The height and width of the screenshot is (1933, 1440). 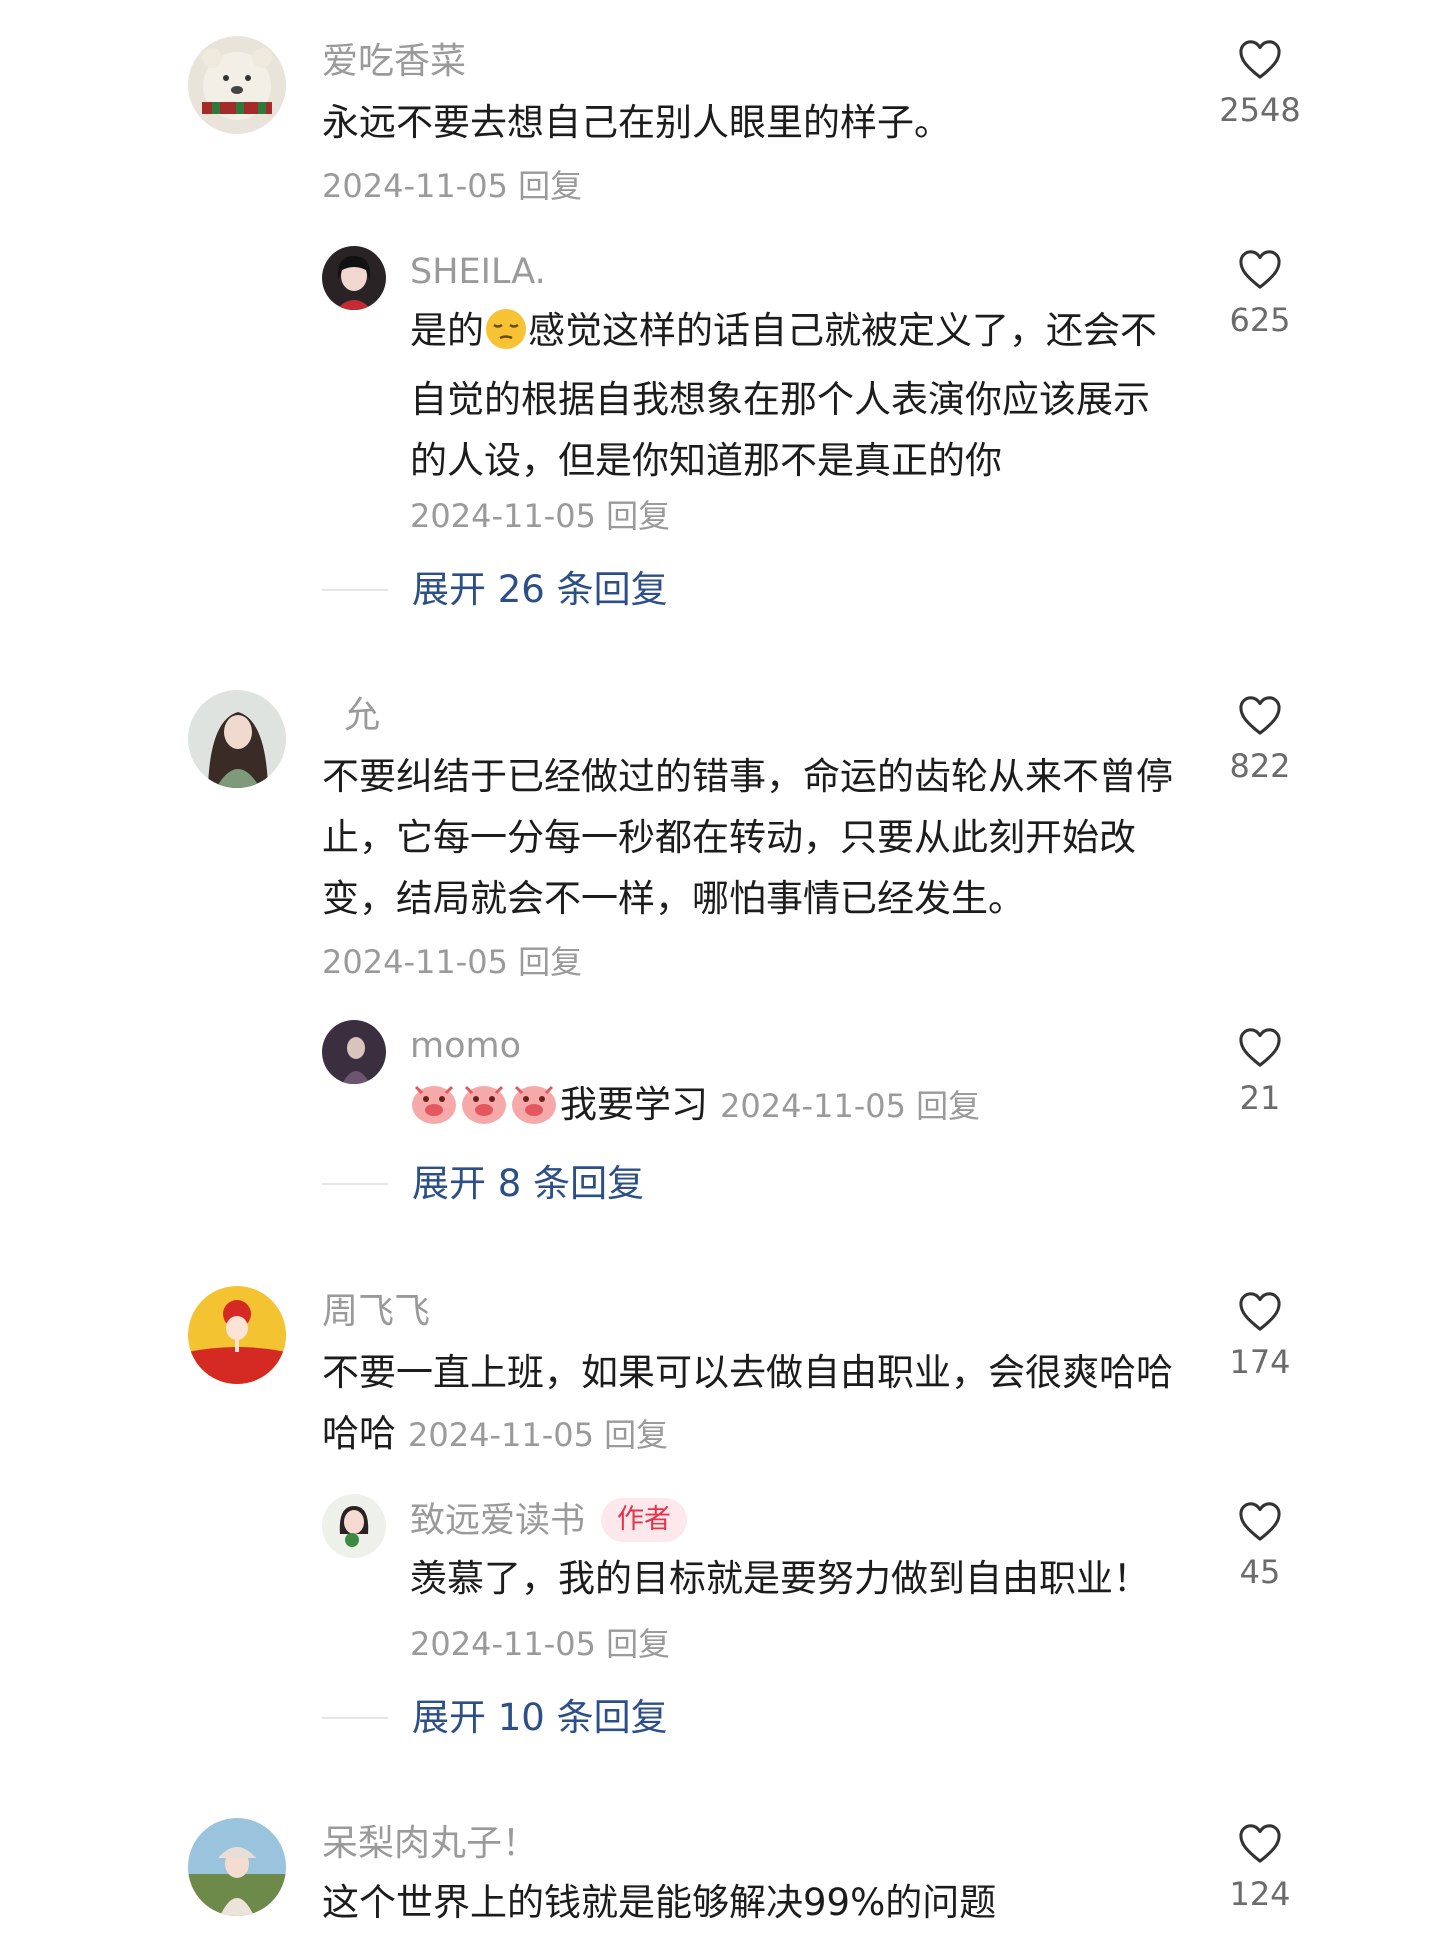 What do you see at coordinates (447, 330) in the screenshot?
I see `reply-text-start: 是的` at bounding box center [447, 330].